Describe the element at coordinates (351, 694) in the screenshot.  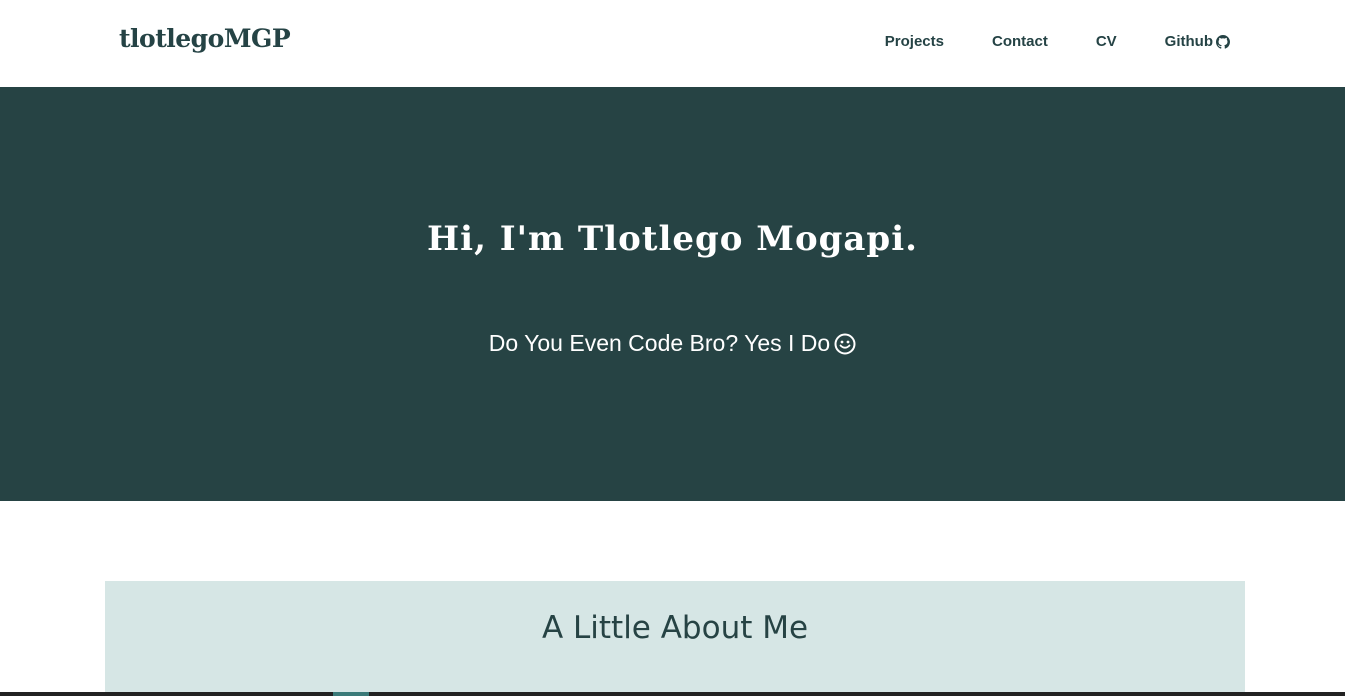
I see `page-bottom-accent` at that location.